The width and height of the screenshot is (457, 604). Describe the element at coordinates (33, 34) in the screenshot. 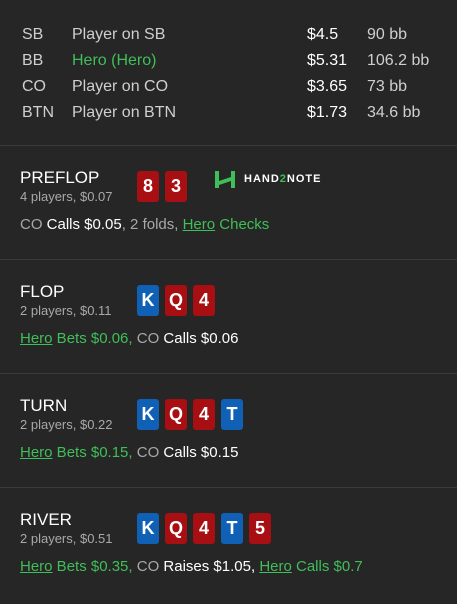

I see `player-position: SB` at that location.